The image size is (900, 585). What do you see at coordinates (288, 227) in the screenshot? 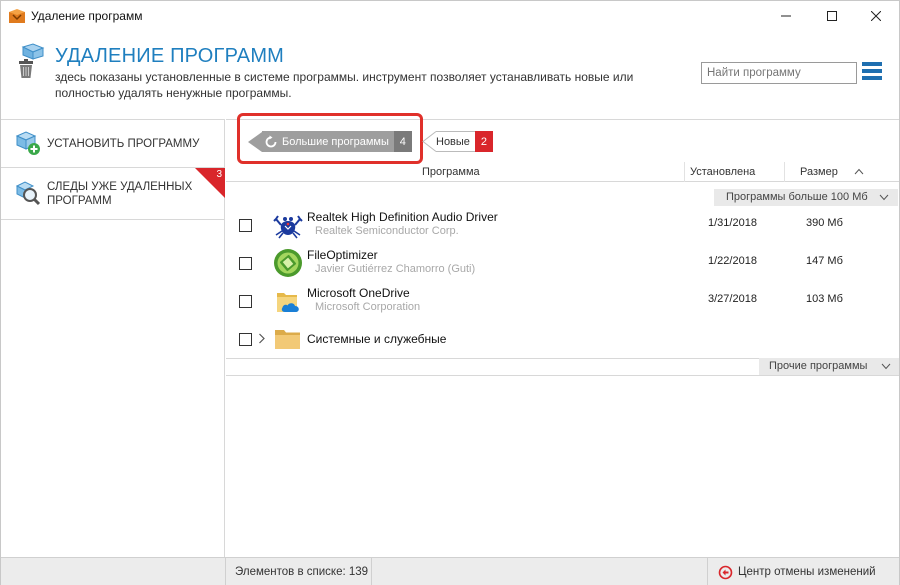
I see `realtek-crab-icon` at bounding box center [288, 227].